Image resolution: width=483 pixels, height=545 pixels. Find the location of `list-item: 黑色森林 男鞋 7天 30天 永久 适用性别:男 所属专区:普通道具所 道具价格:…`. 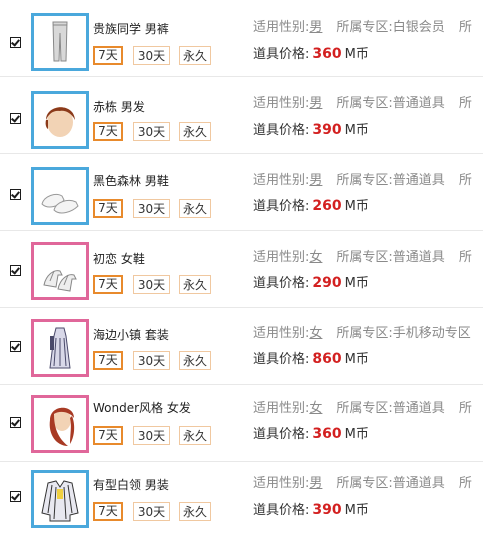

list-item: 黑色森林 男鞋 7天 30天 永久 适用性别:男 所属专区:普通道具所 道具价格:… is located at coordinates (241, 192).